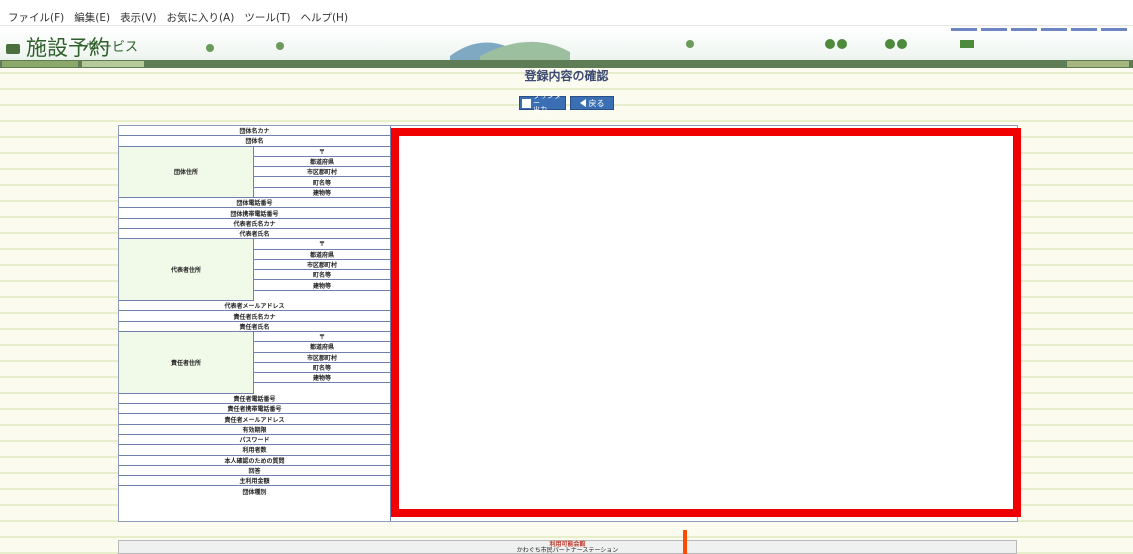 Image resolution: width=1133 pixels, height=554 pixels. What do you see at coordinates (254, 440) in the screenshot?
I see `field-label: パスワード` at bounding box center [254, 440].